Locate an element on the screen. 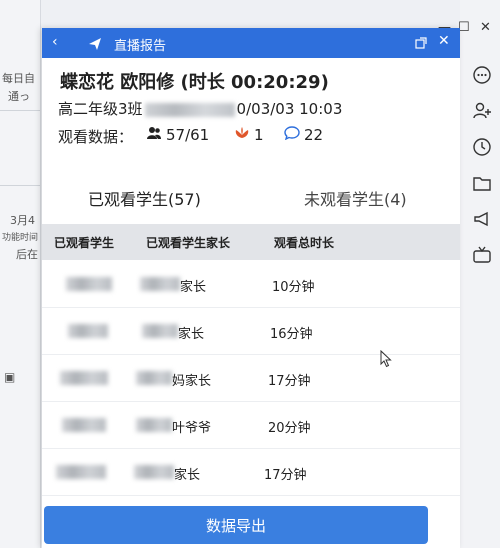  comments-stat: 22 is located at coordinates (303, 135).